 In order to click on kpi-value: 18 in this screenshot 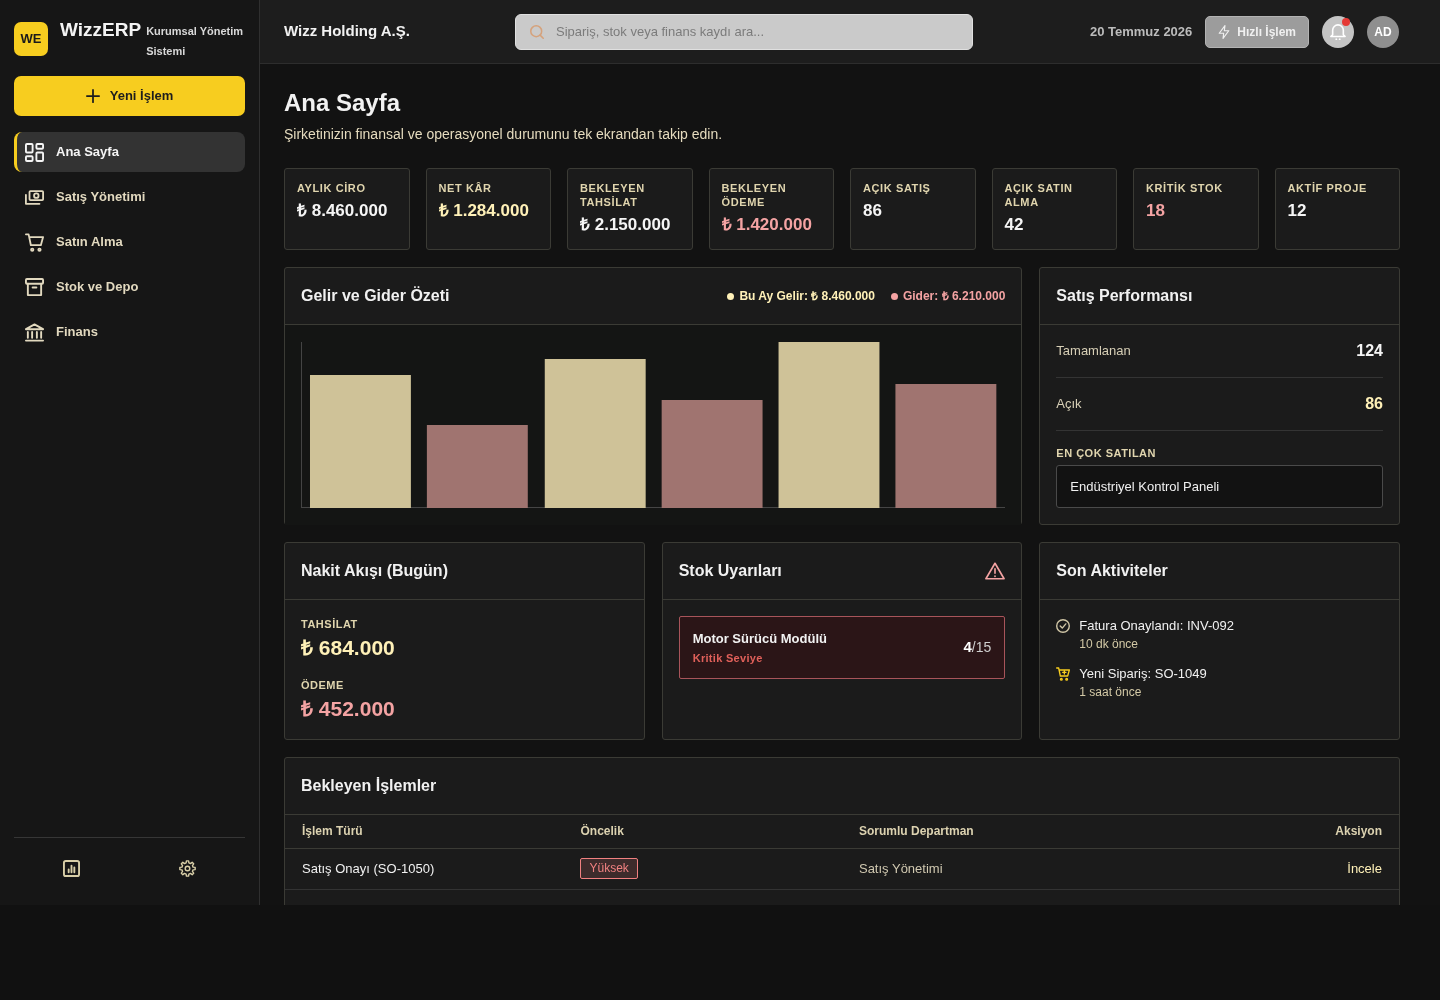, I will do `click(1156, 211)`.